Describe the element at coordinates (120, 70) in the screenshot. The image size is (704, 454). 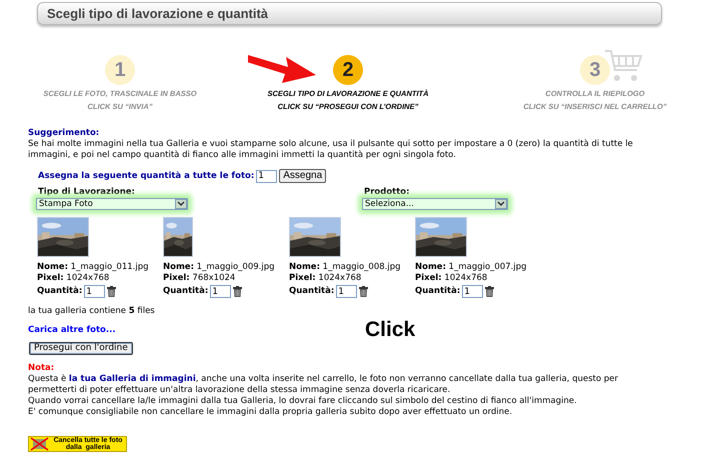
I see `step-number: 1` at that location.